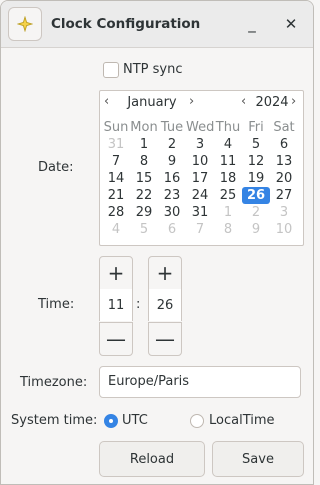  Describe the element at coordinates (172, 212) in the screenshot. I see `calendar-day: 30` at that location.